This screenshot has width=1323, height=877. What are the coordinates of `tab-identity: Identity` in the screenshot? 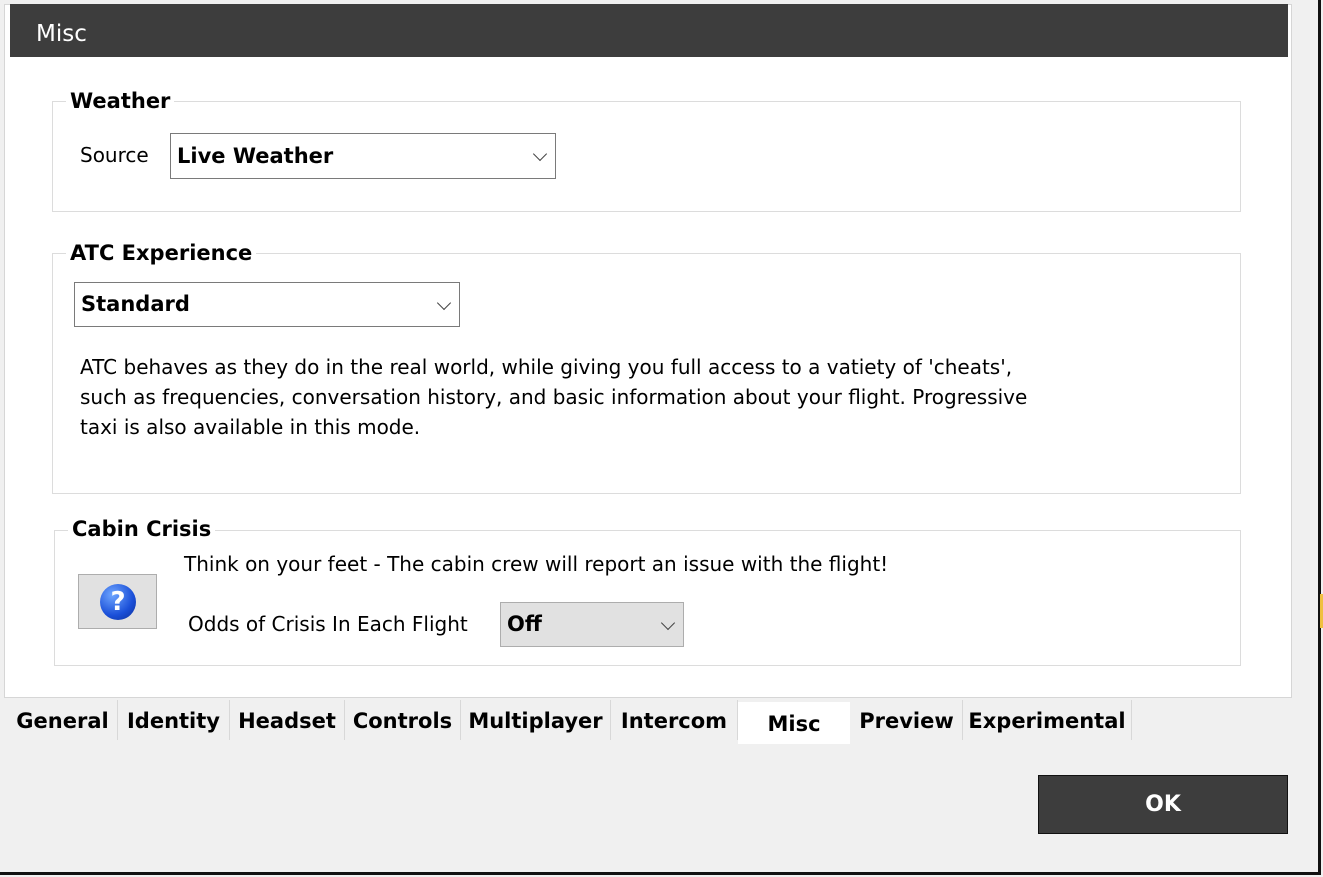 It's located at (174, 720).